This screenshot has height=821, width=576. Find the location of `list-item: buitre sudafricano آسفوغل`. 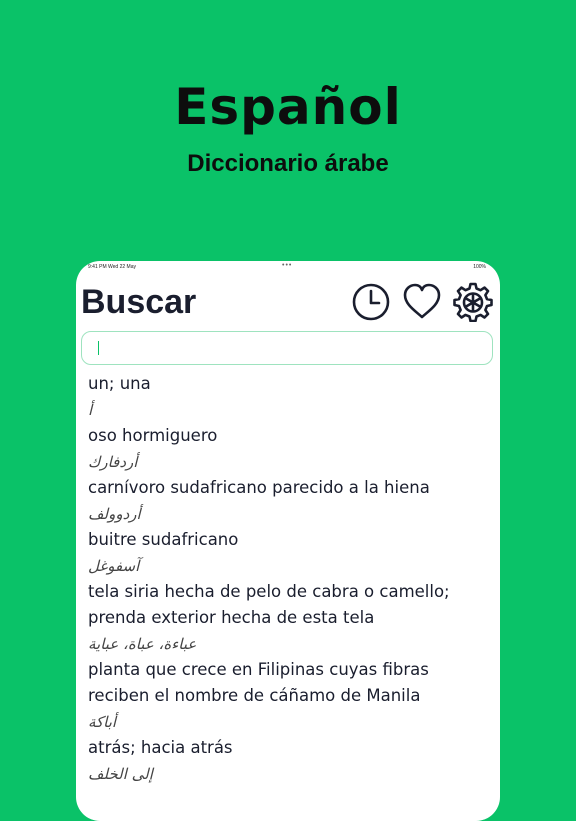

list-item: buitre sudafricano آسفوغل is located at coordinates (290, 553).